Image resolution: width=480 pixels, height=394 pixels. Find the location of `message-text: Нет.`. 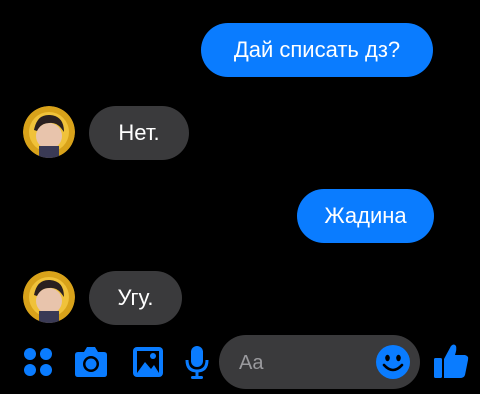

message-text: Нет. is located at coordinates (139, 132).